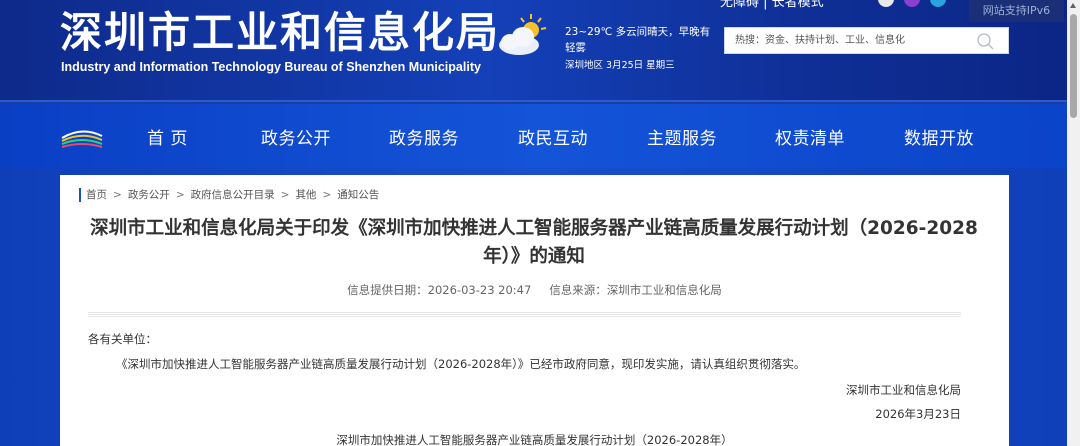 Image resolution: width=1080 pixels, height=446 pixels. I want to click on top-icons, so click(912, 3).